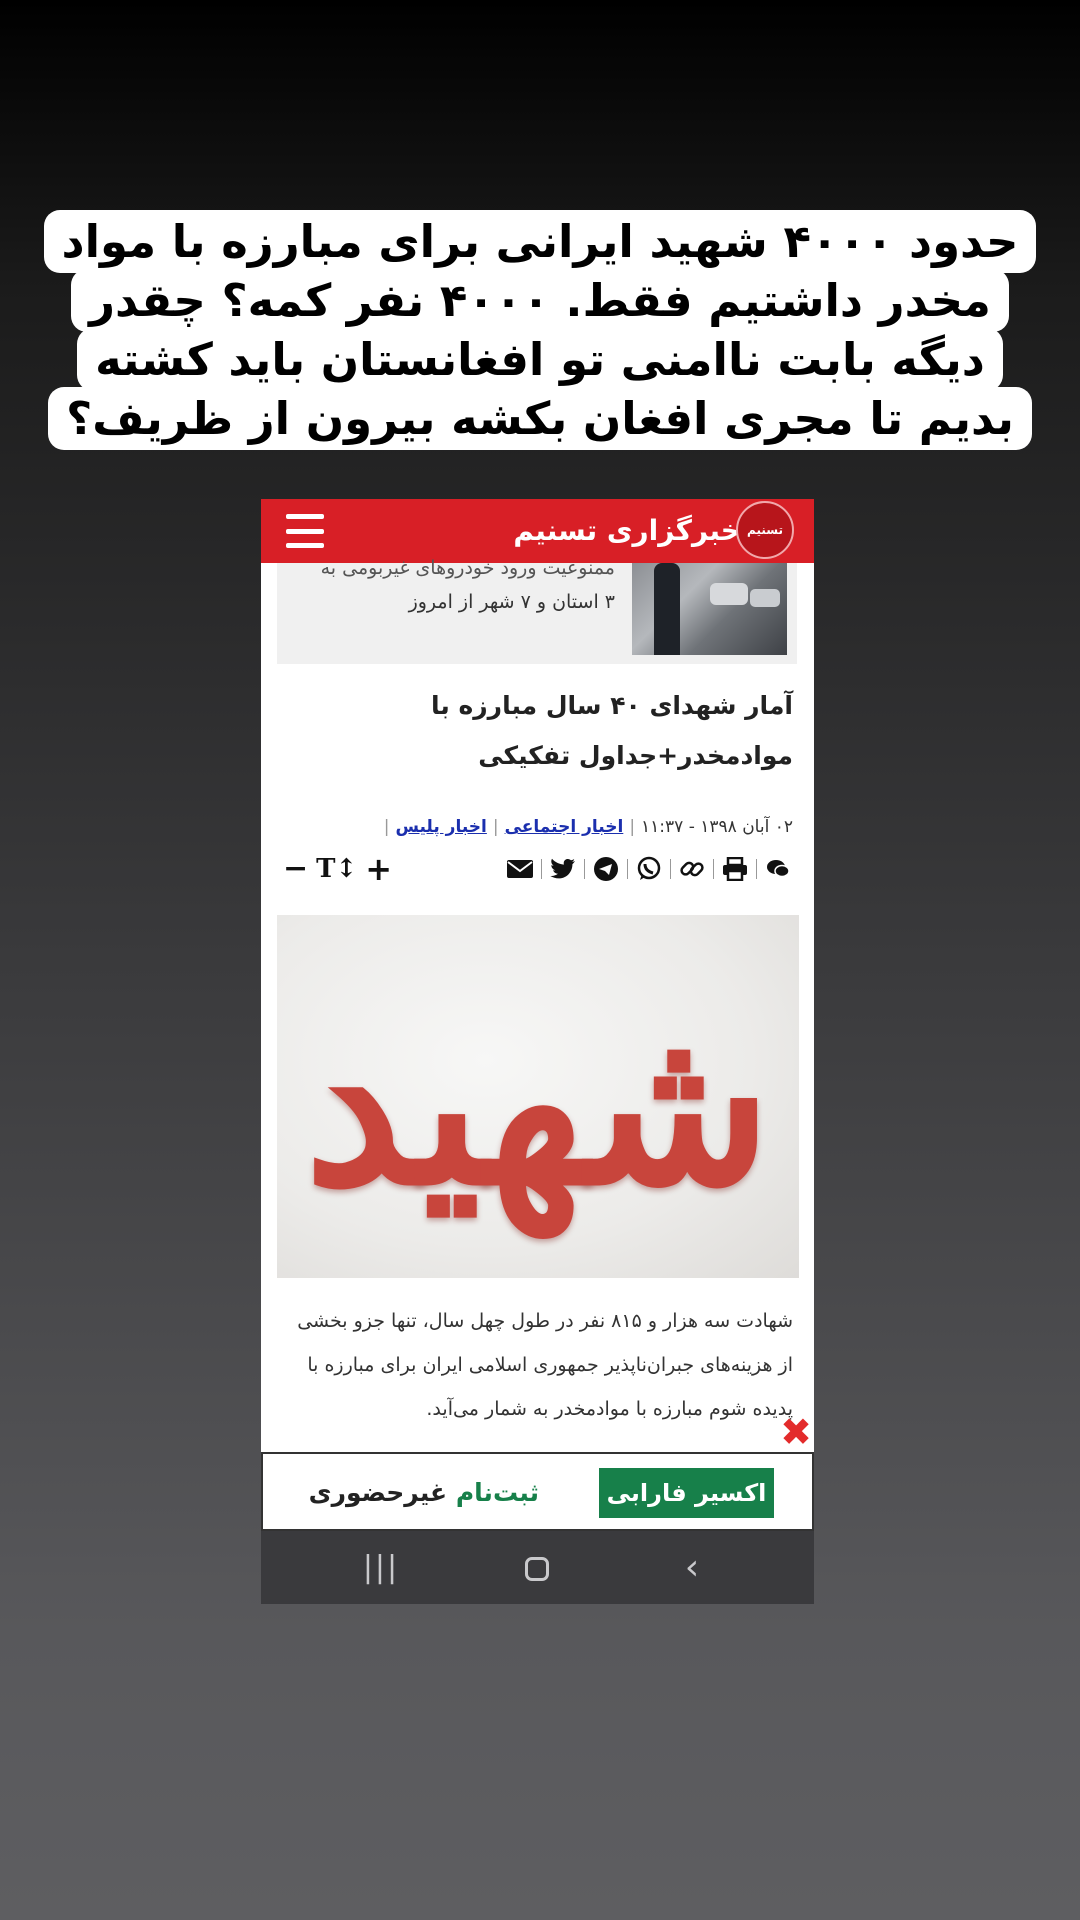 Image resolution: width=1080 pixels, height=1920 pixels. I want to click on category-link-police: اخبار پلیس, so click(440, 827).